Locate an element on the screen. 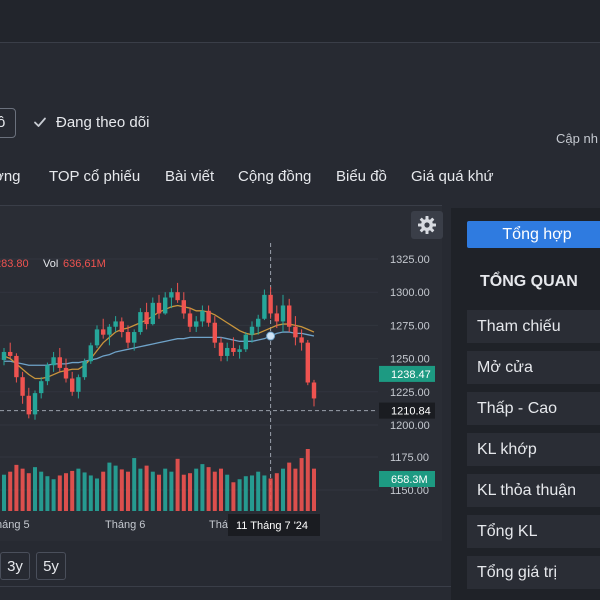 This screenshot has height=600, width=600. update-time-text: Cập nh is located at coordinates (577, 138).